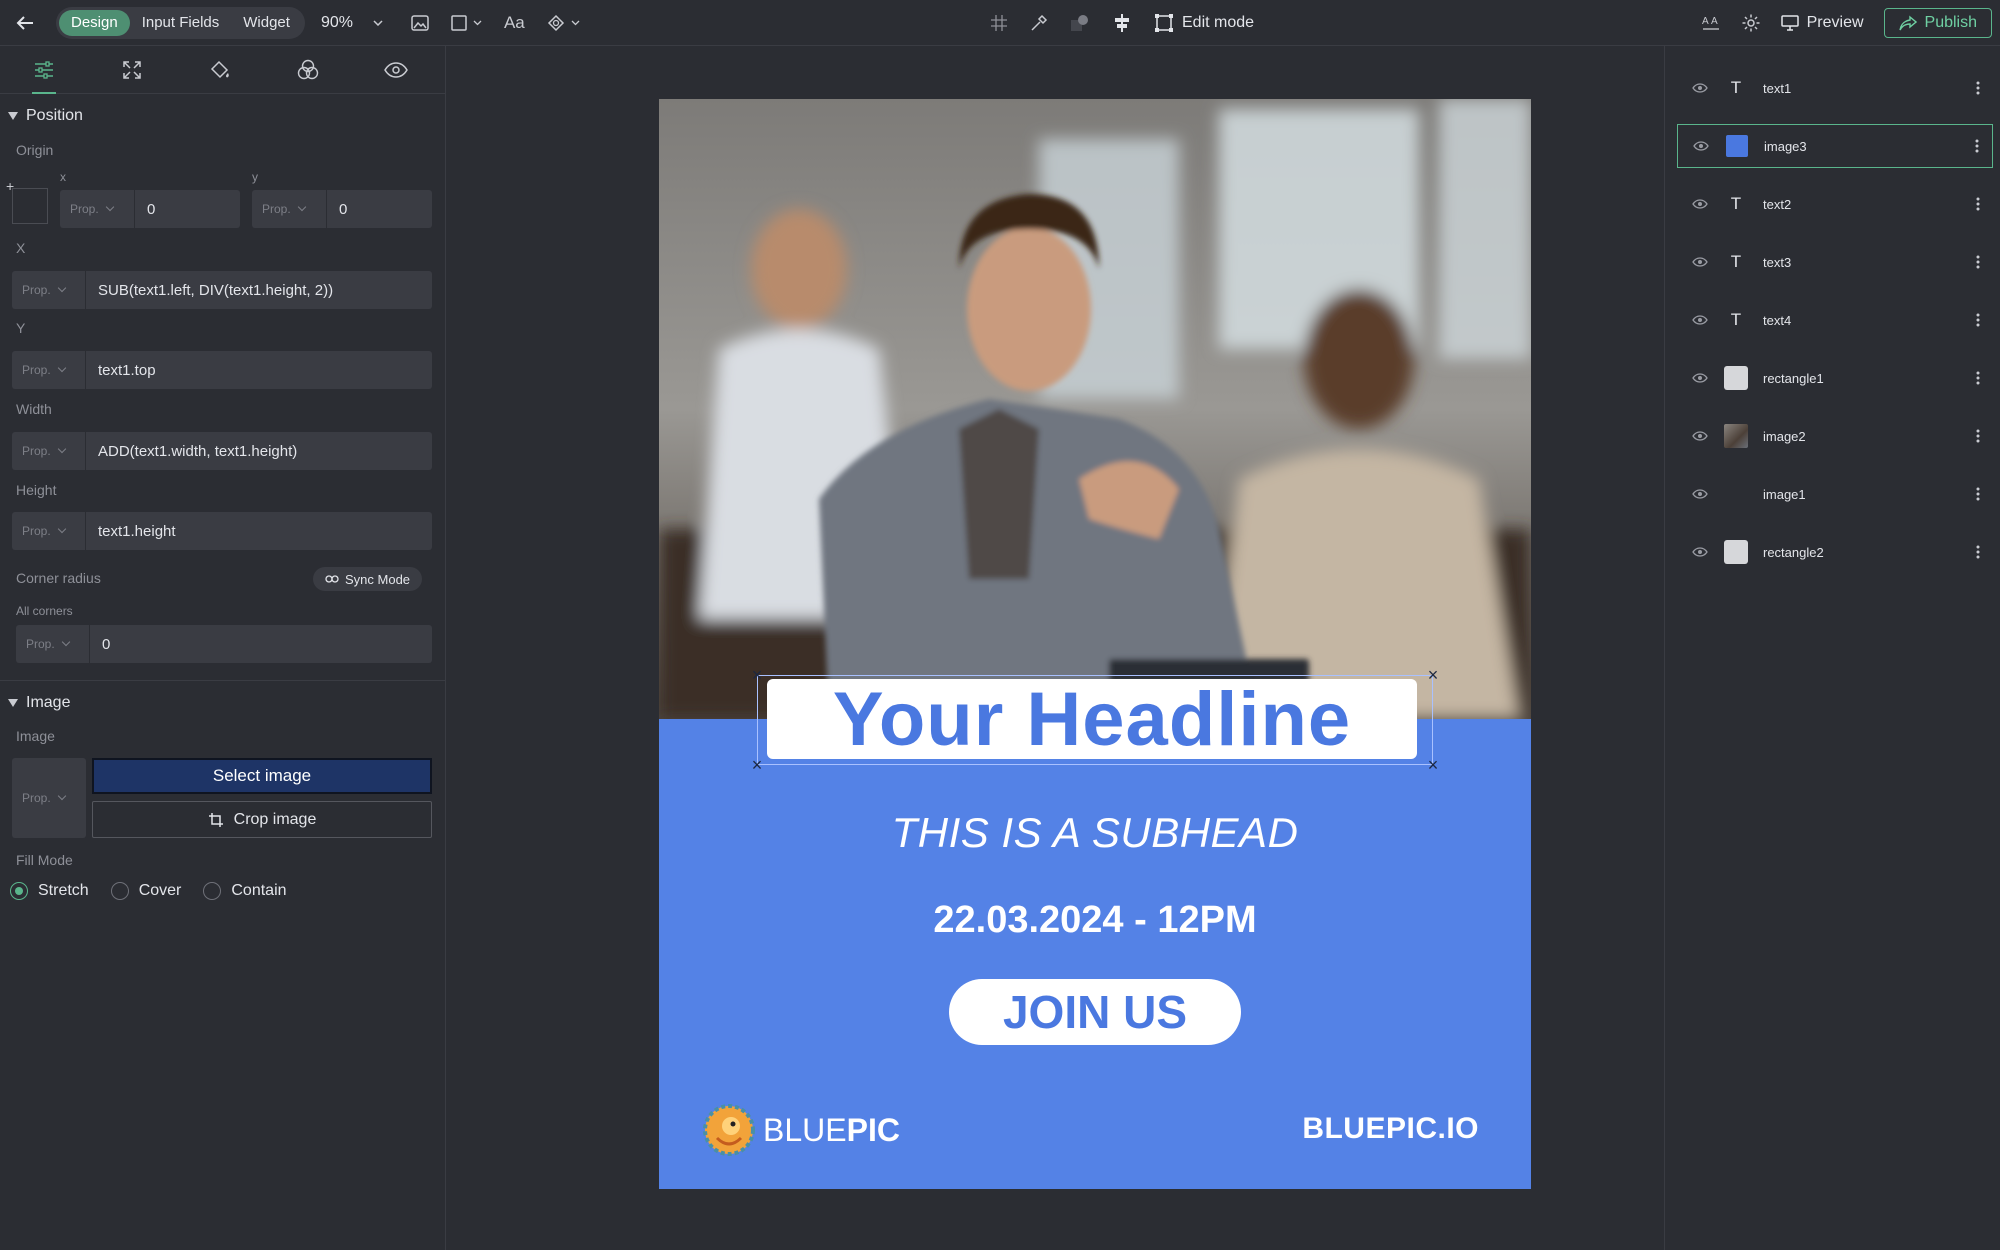 The width and height of the screenshot is (2000, 1250). I want to click on photo-thumbnail-icon, so click(1736, 436).